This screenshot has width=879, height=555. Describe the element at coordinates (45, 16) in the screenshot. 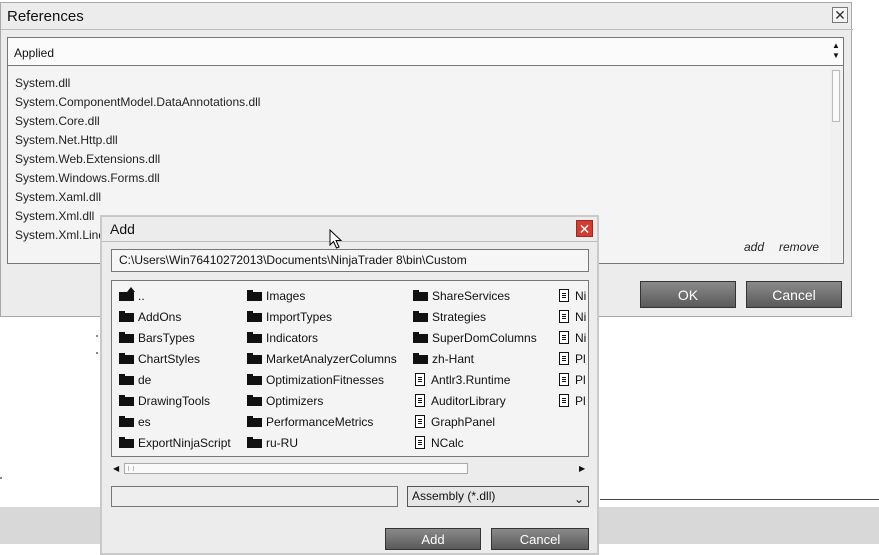

I see `references-title: References` at that location.